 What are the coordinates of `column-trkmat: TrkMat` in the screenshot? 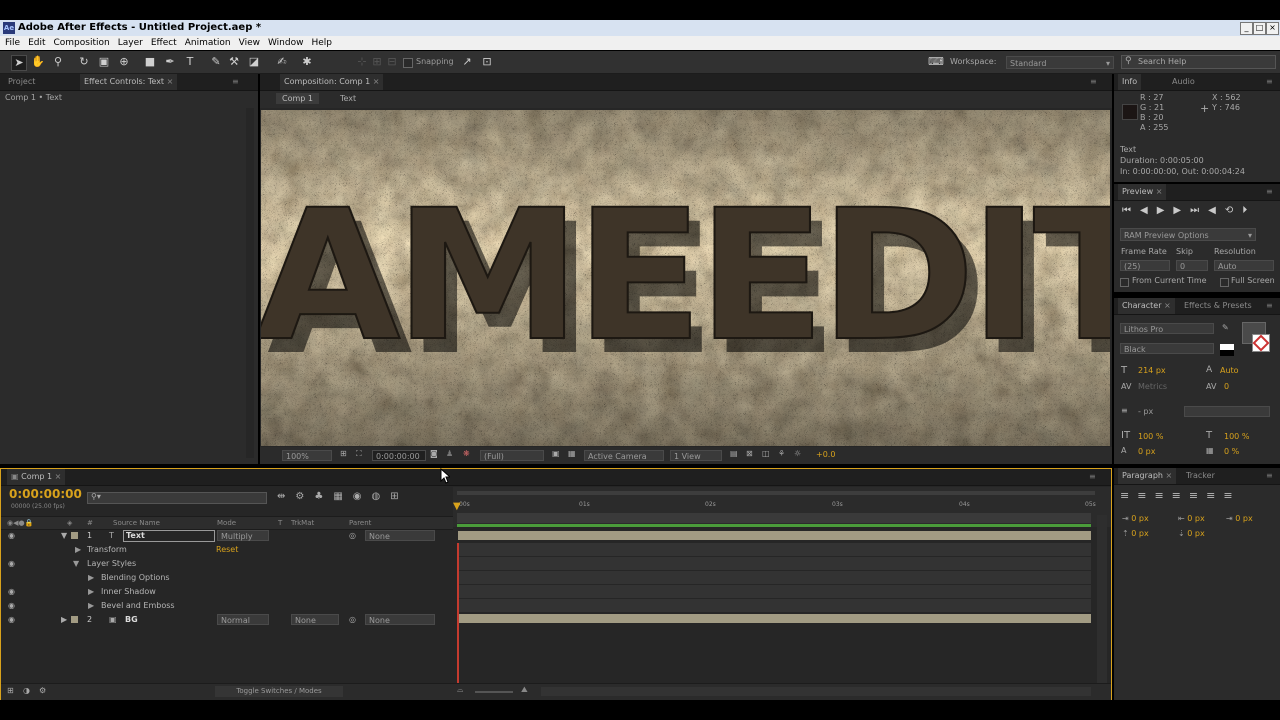 It's located at (302, 523).